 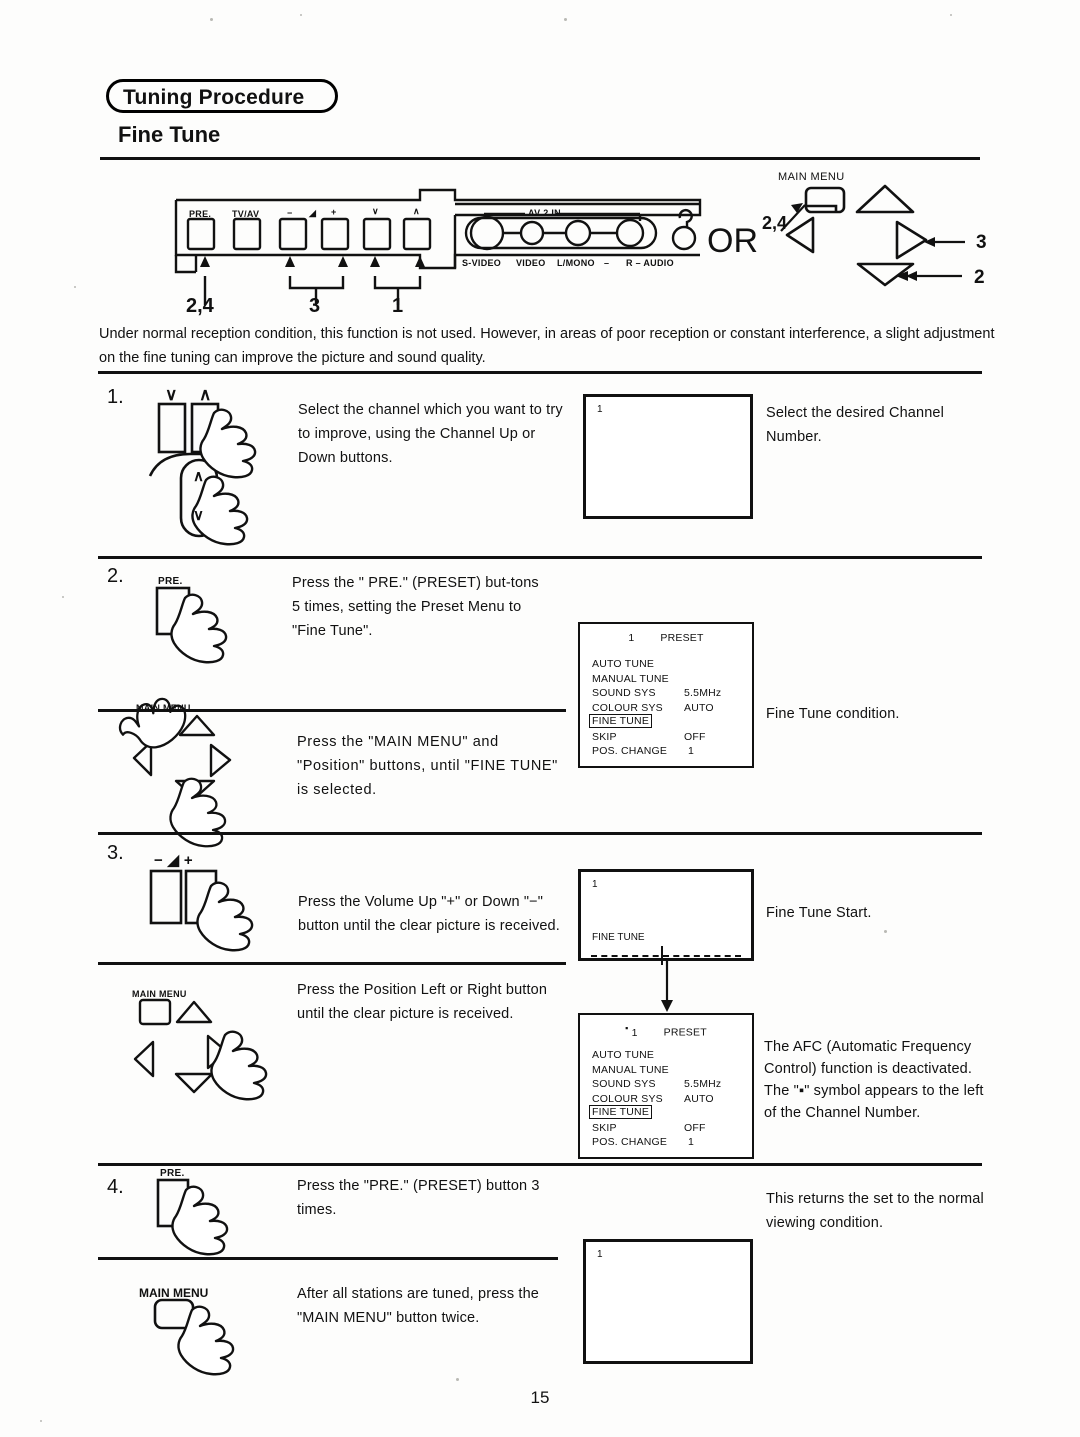 I want to click on osd-item-sound-sys: SOUND SYS 5.5MHz, so click(x=668, y=693).